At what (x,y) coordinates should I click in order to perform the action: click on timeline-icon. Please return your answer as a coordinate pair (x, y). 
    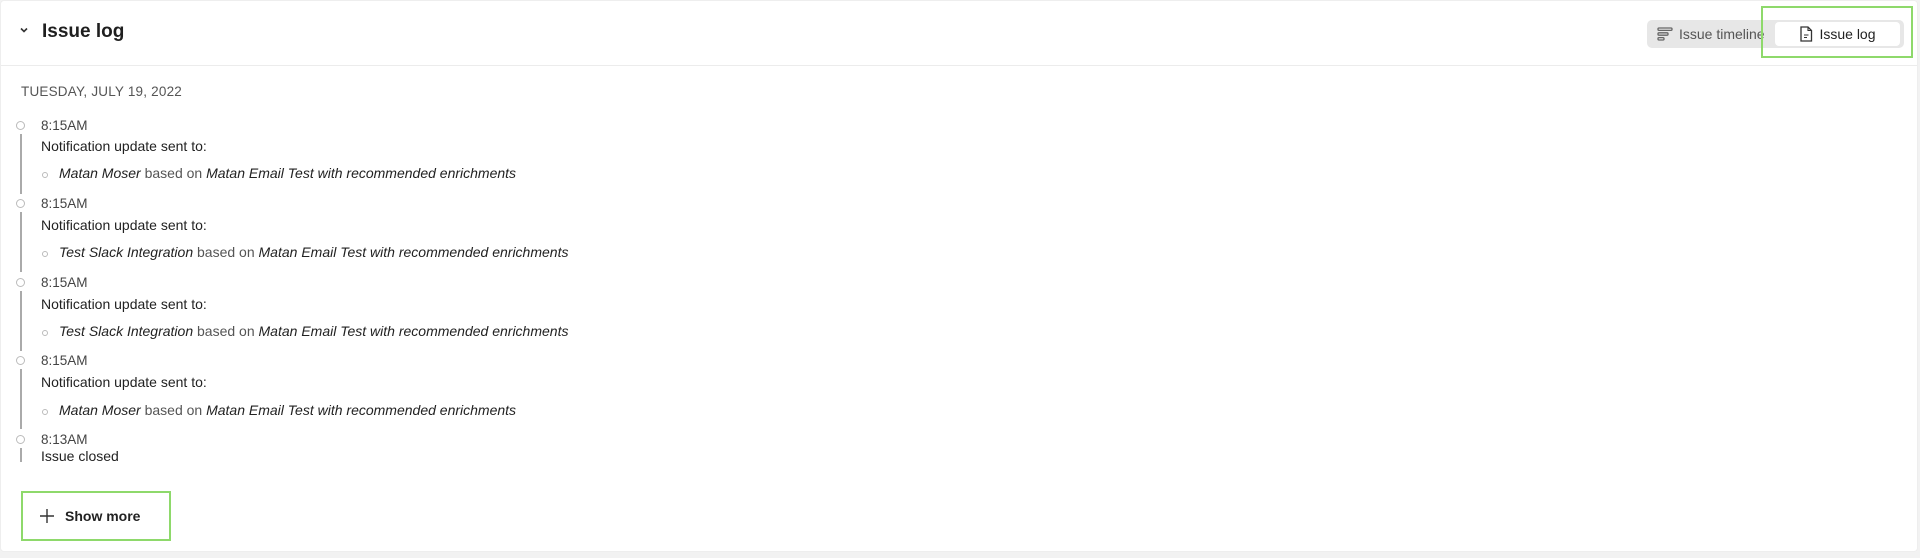
    Looking at the image, I should click on (1665, 34).